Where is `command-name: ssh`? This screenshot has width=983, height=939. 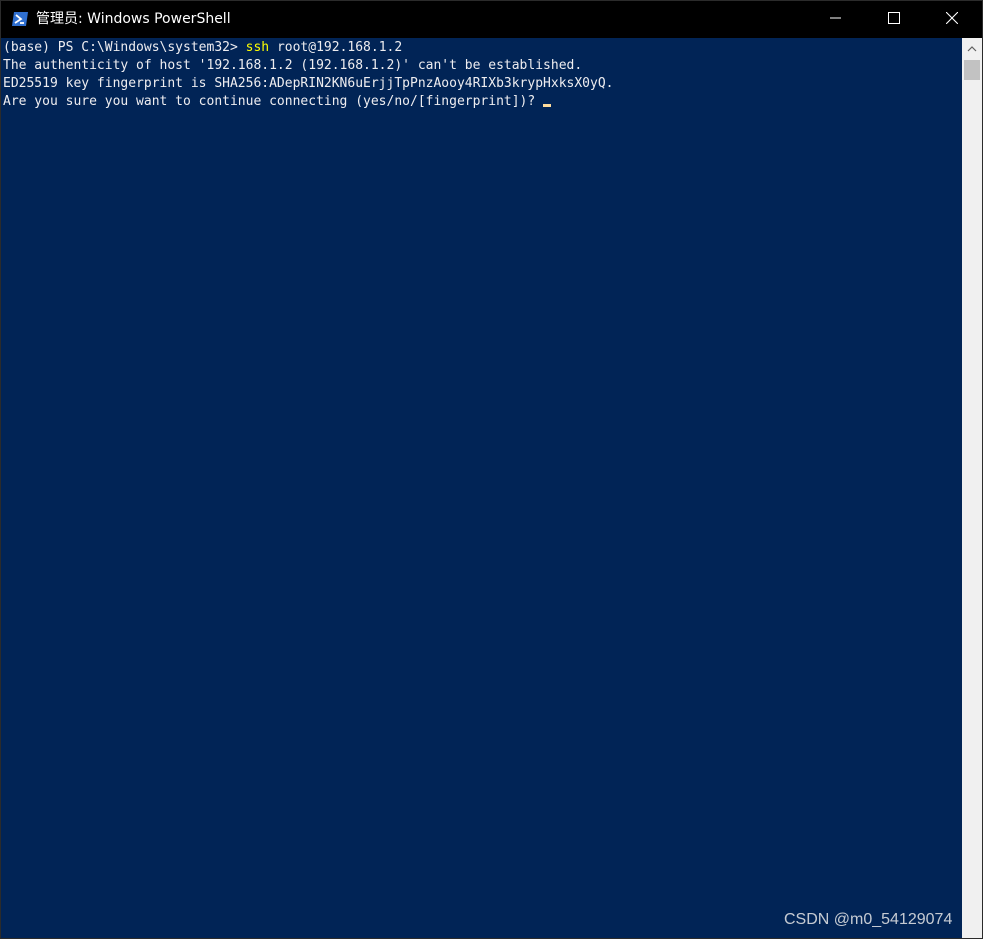 command-name: ssh is located at coordinates (257, 47).